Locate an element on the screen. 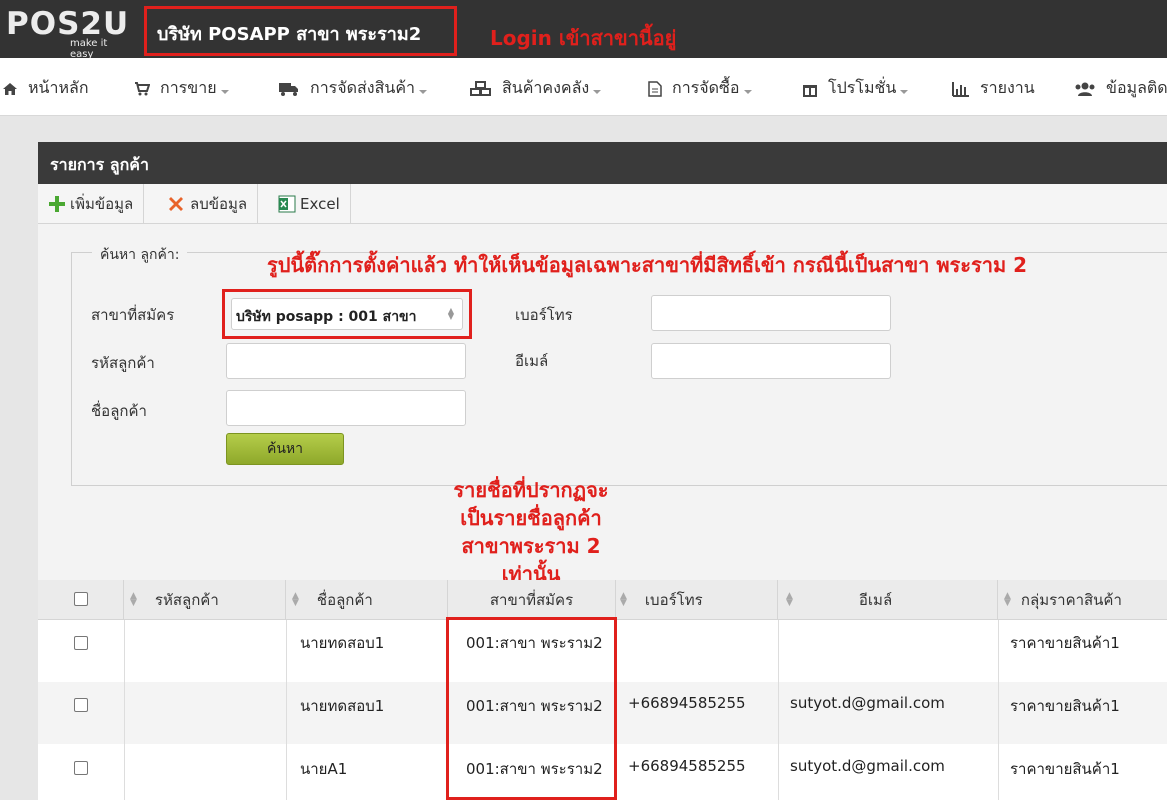 Image resolution: width=1167 pixels, height=800 pixels. header-label: กลุ่มราคาสินค้า is located at coordinates (1071, 600).